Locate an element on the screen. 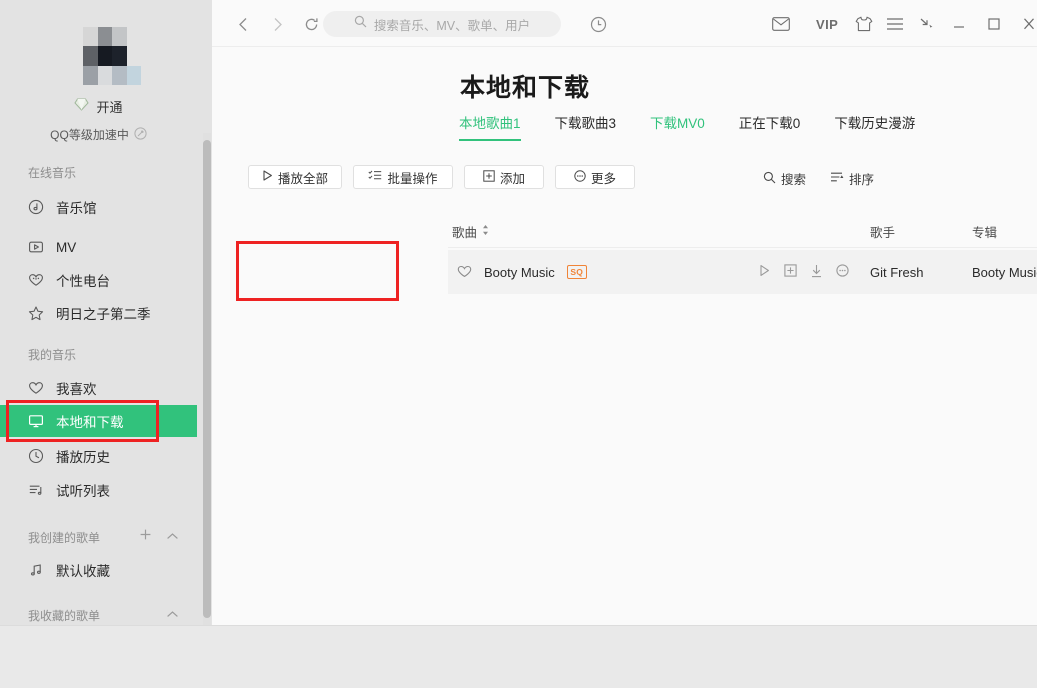  radio-heart-icon is located at coordinates (36, 280).